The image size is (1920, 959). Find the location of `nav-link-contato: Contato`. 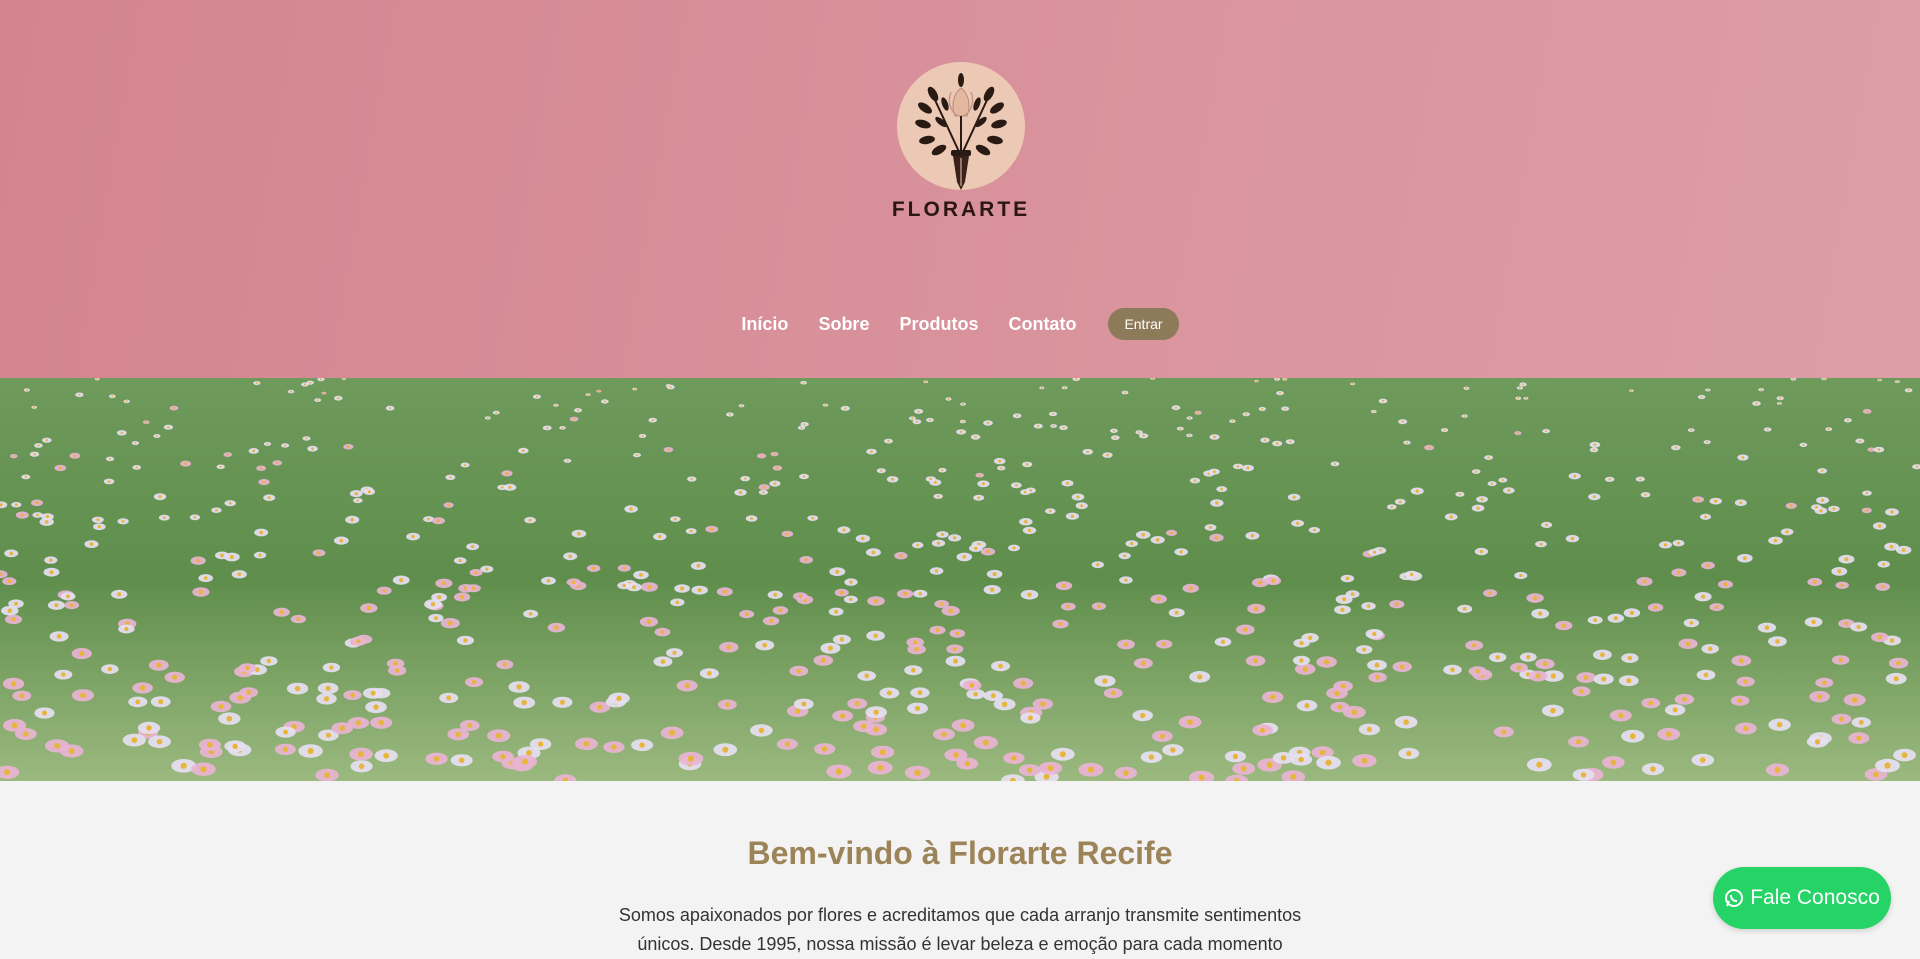

nav-link-contato: Contato is located at coordinates (1042, 324).